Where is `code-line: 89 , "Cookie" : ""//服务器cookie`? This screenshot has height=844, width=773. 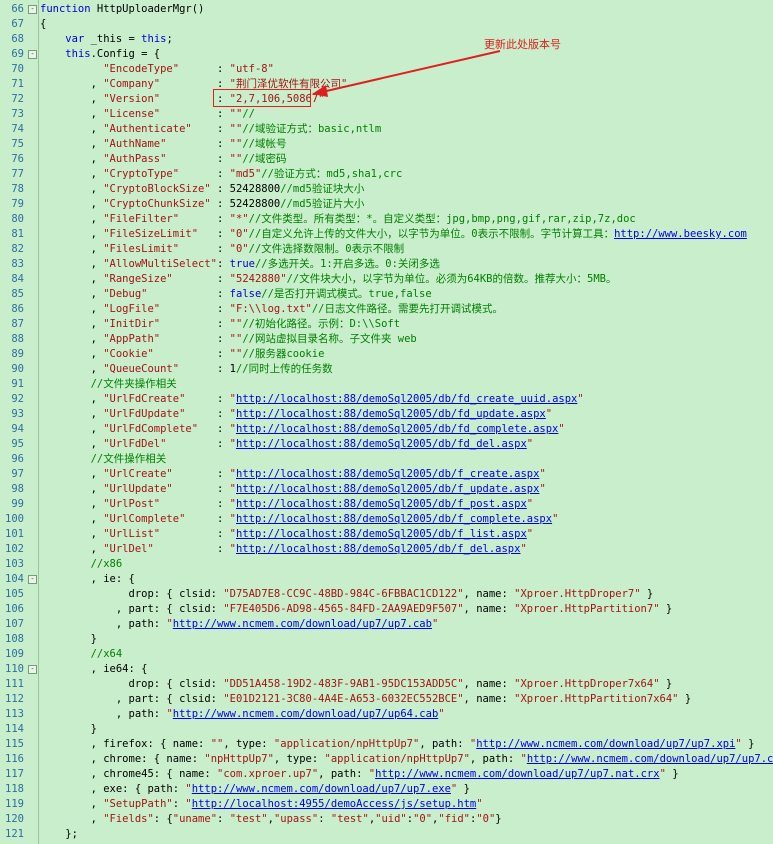
code-line: 89 , "Cookie" : ""//服务器cookie is located at coordinates (386, 354).